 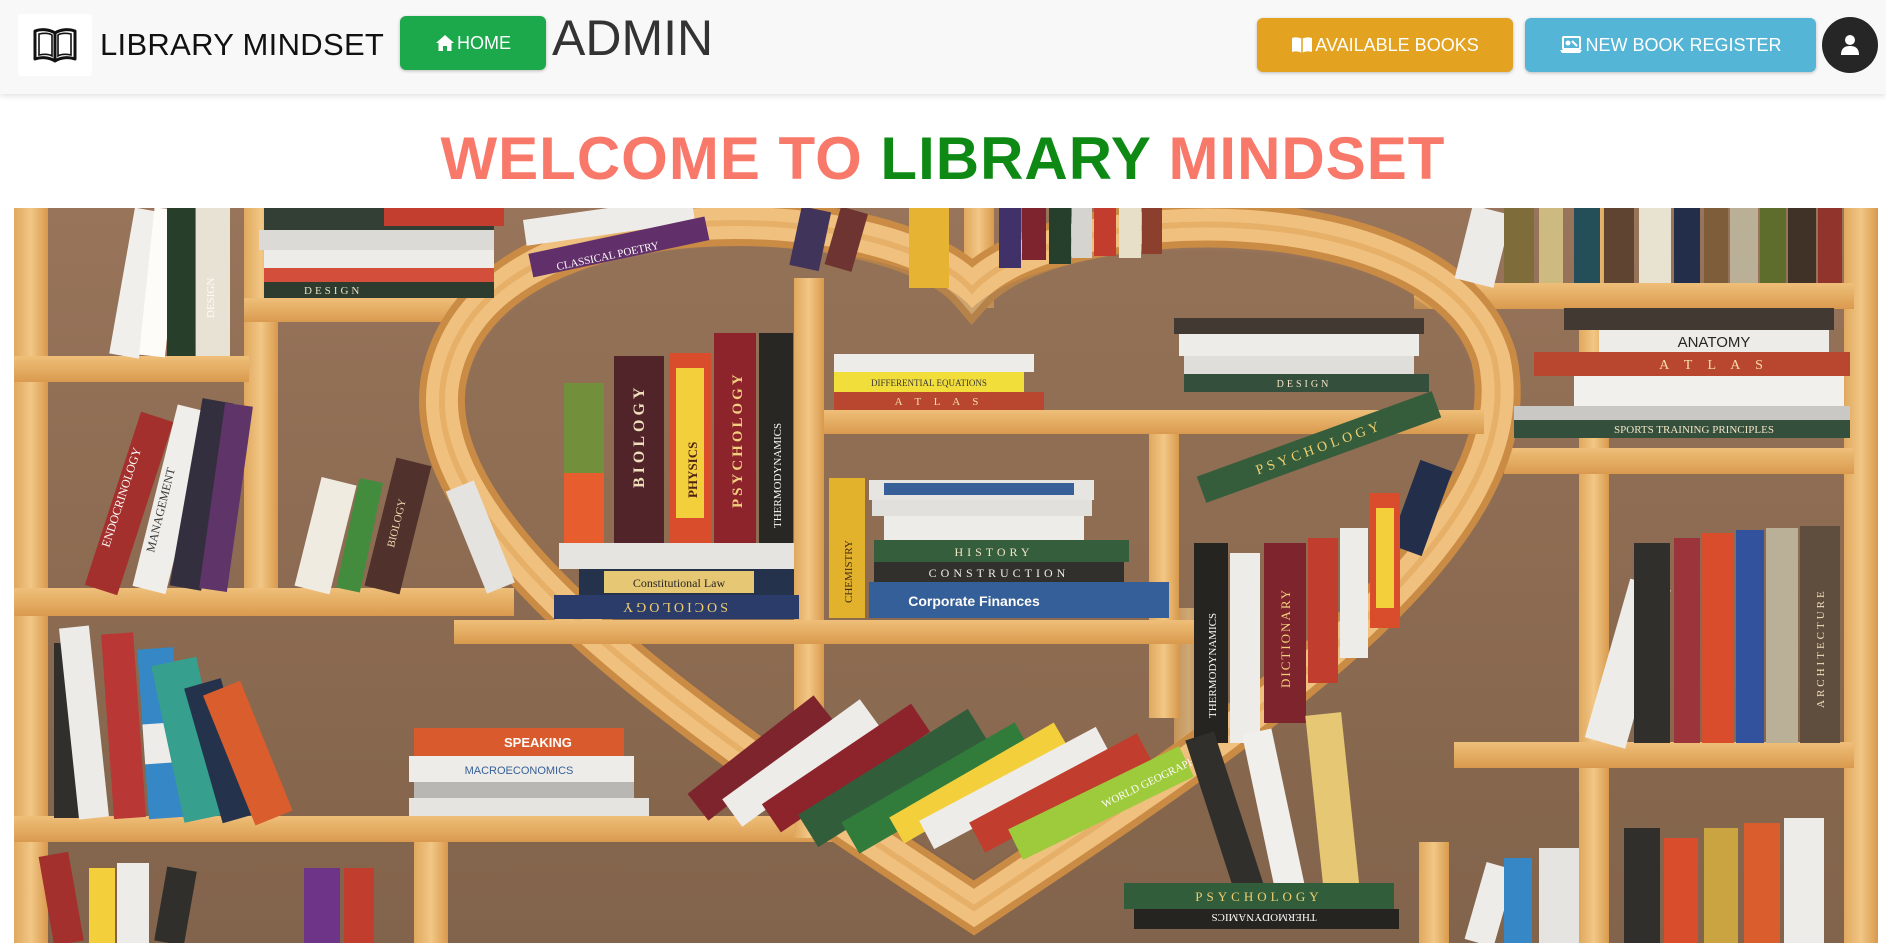 What do you see at coordinates (651, 158) in the screenshot?
I see `welcome-text-part1: WELCOME TO` at bounding box center [651, 158].